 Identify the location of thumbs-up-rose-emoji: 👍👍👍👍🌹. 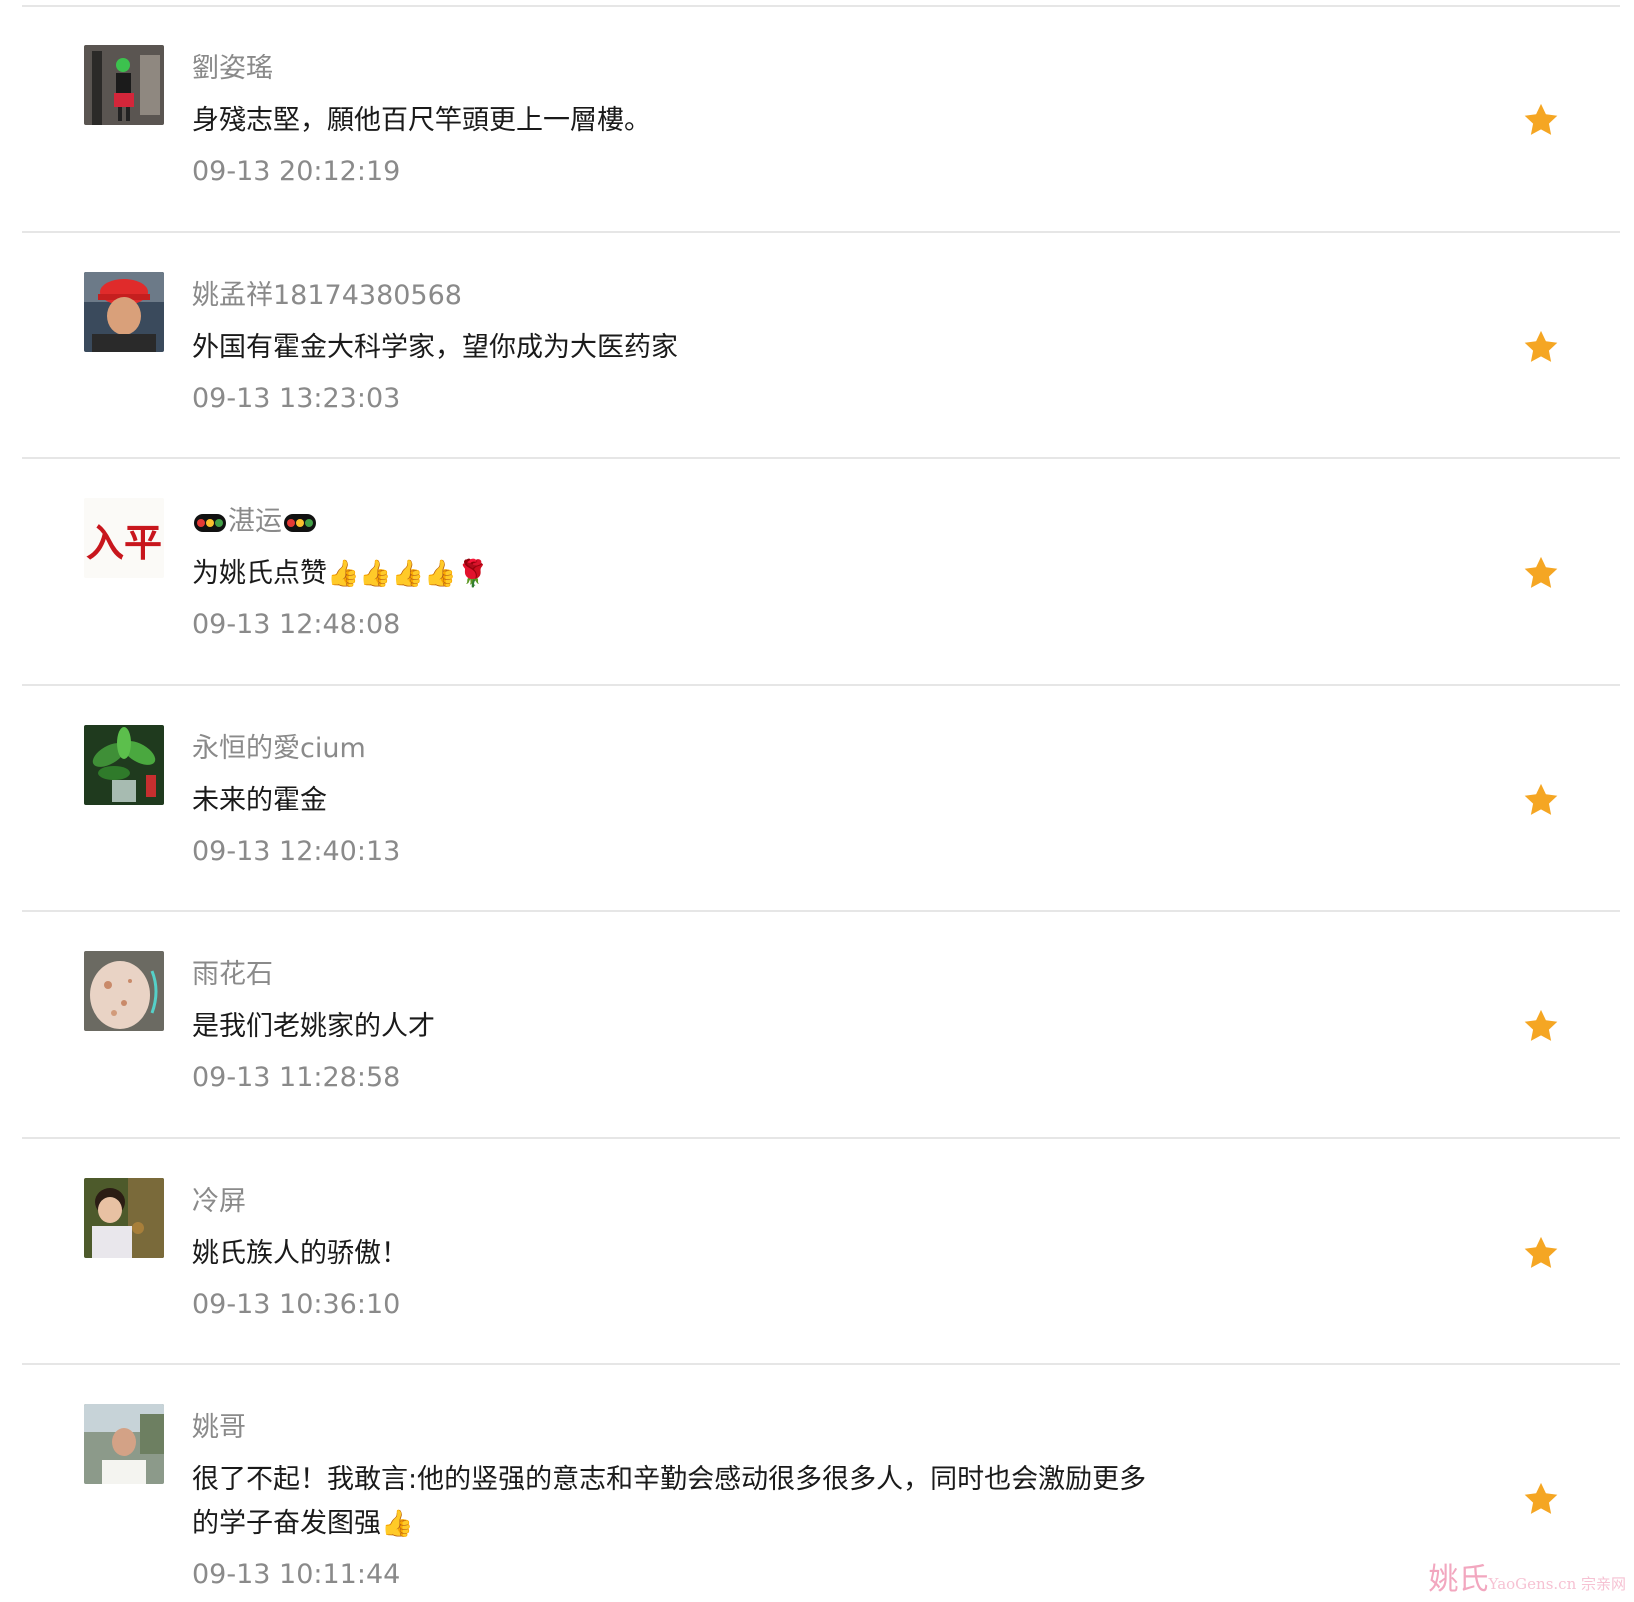
(408, 574).